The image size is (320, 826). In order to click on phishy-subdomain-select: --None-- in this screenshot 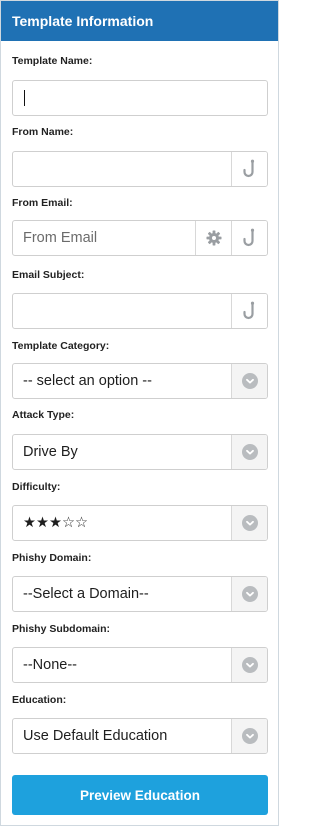, I will do `click(140, 665)`.